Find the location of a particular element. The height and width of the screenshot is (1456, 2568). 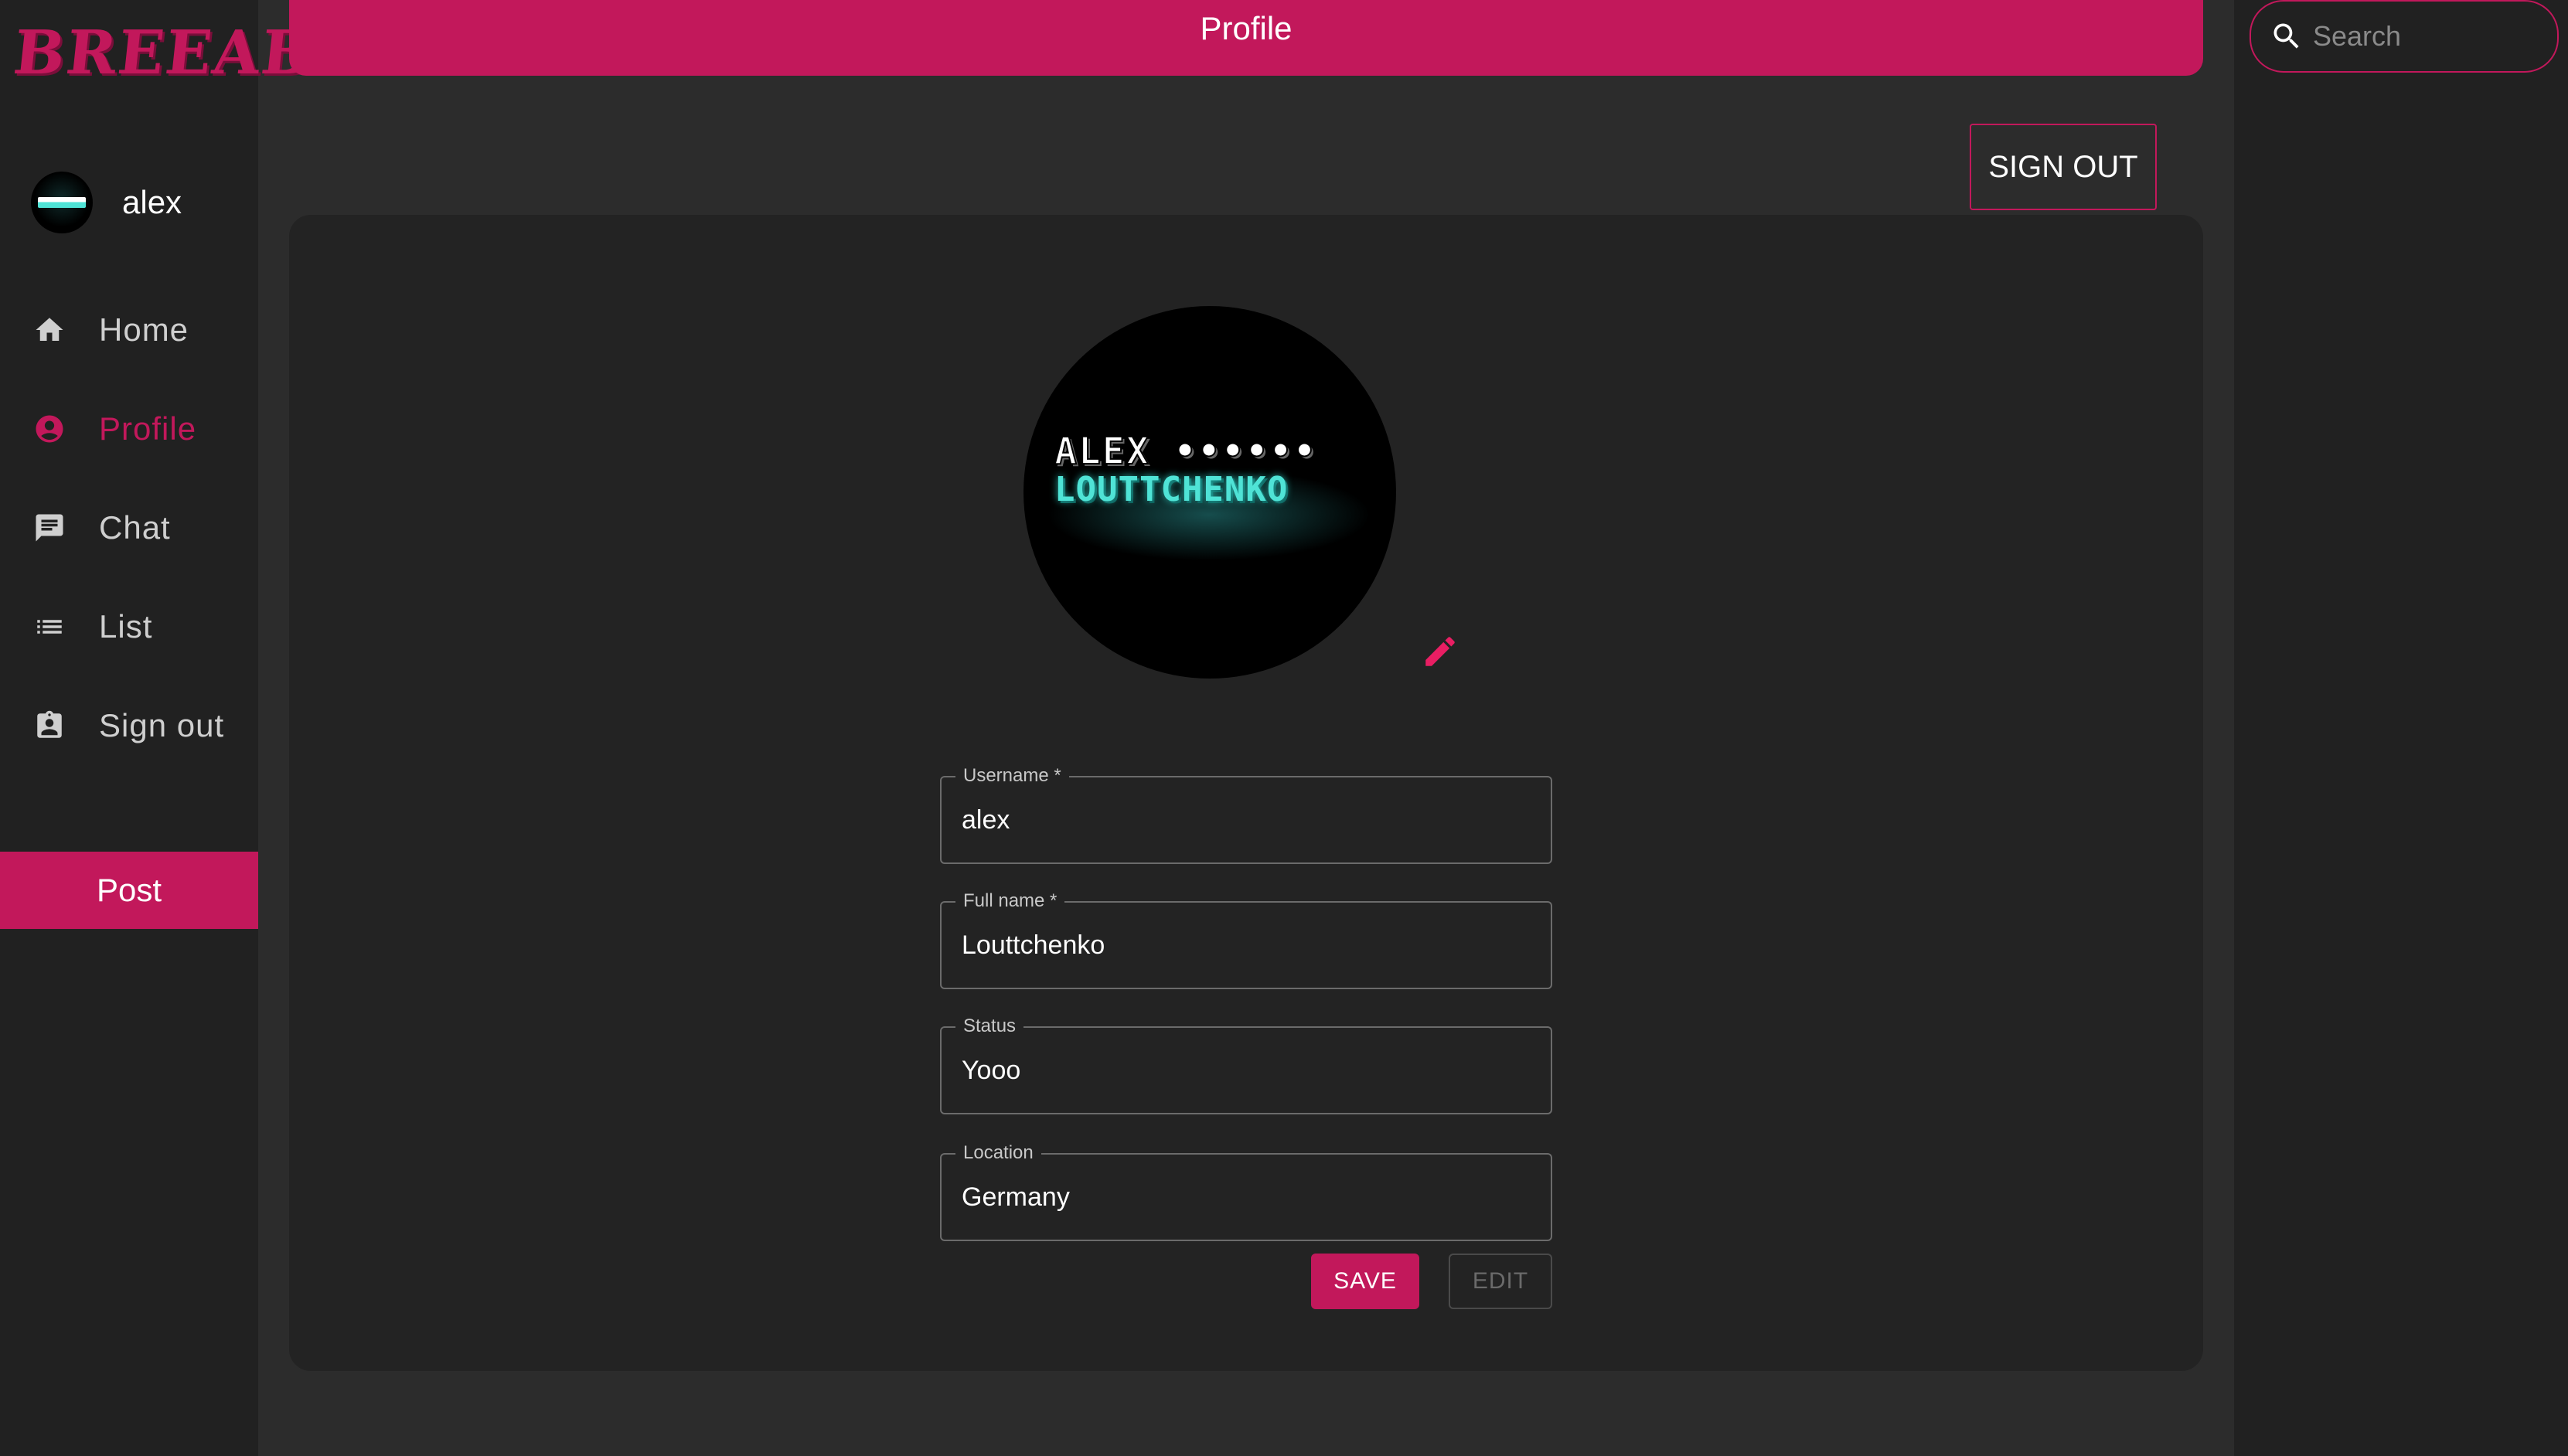

avatar is located at coordinates (62, 203).